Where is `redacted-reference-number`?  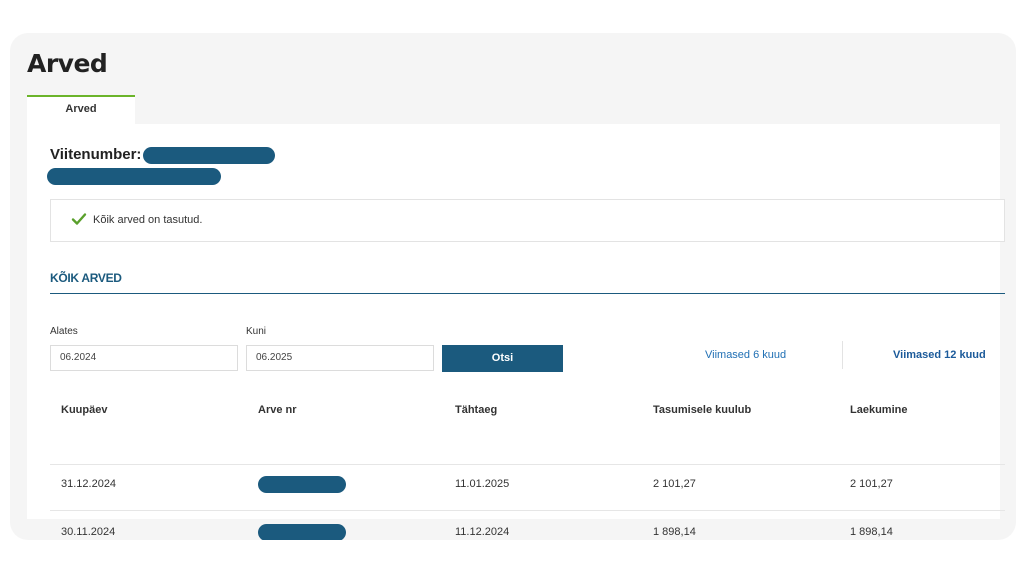
redacted-reference-number is located at coordinates (209, 155).